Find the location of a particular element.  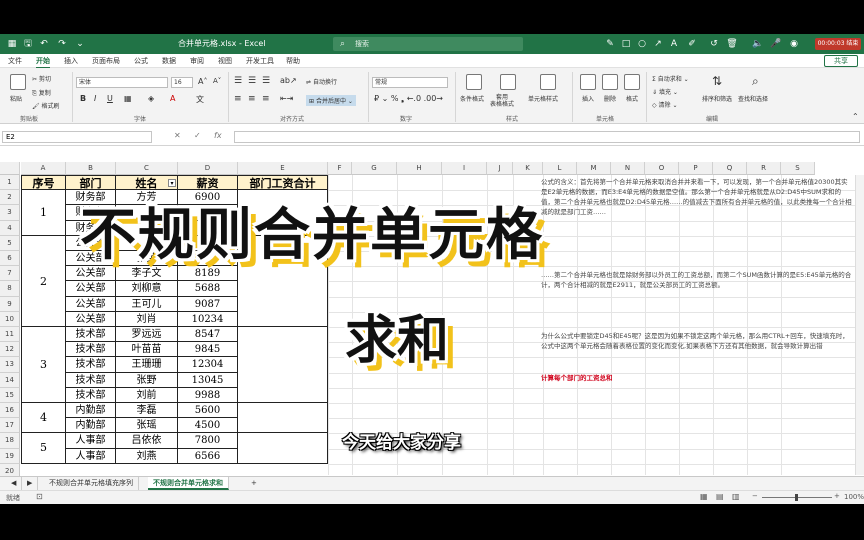

row-header-14: 14 is located at coordinates (10, 380).